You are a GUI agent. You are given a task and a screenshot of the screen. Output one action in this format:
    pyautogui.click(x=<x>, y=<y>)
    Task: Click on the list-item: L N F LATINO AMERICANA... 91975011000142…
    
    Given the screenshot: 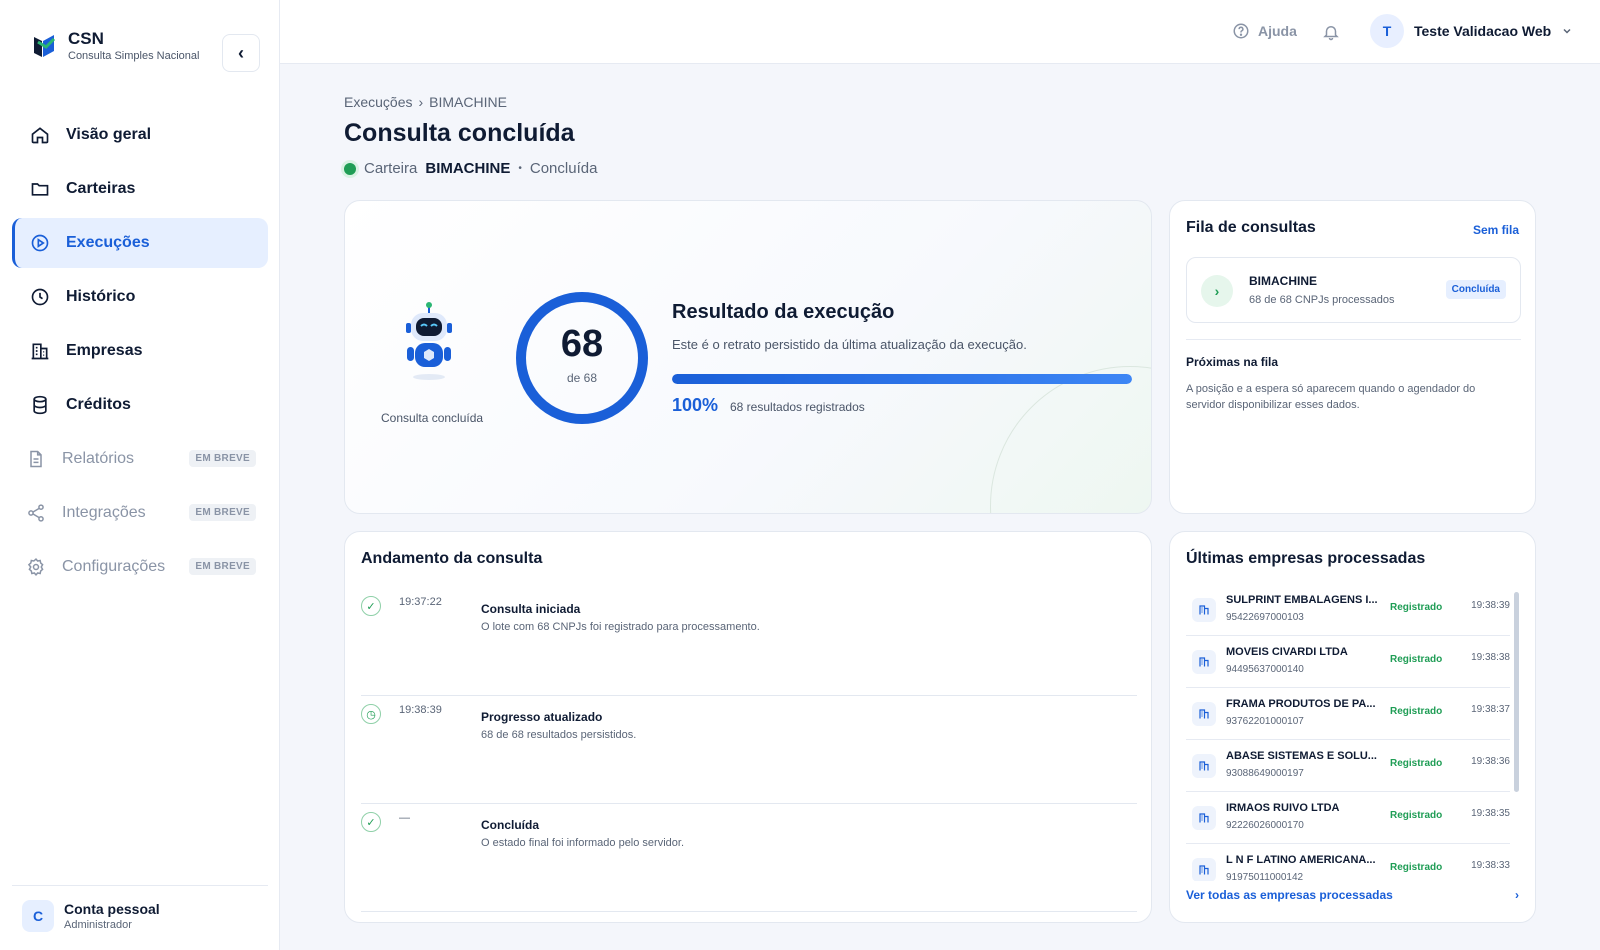 What is the action you would take?
    pyautogui.click(x=1348, y=862)
    